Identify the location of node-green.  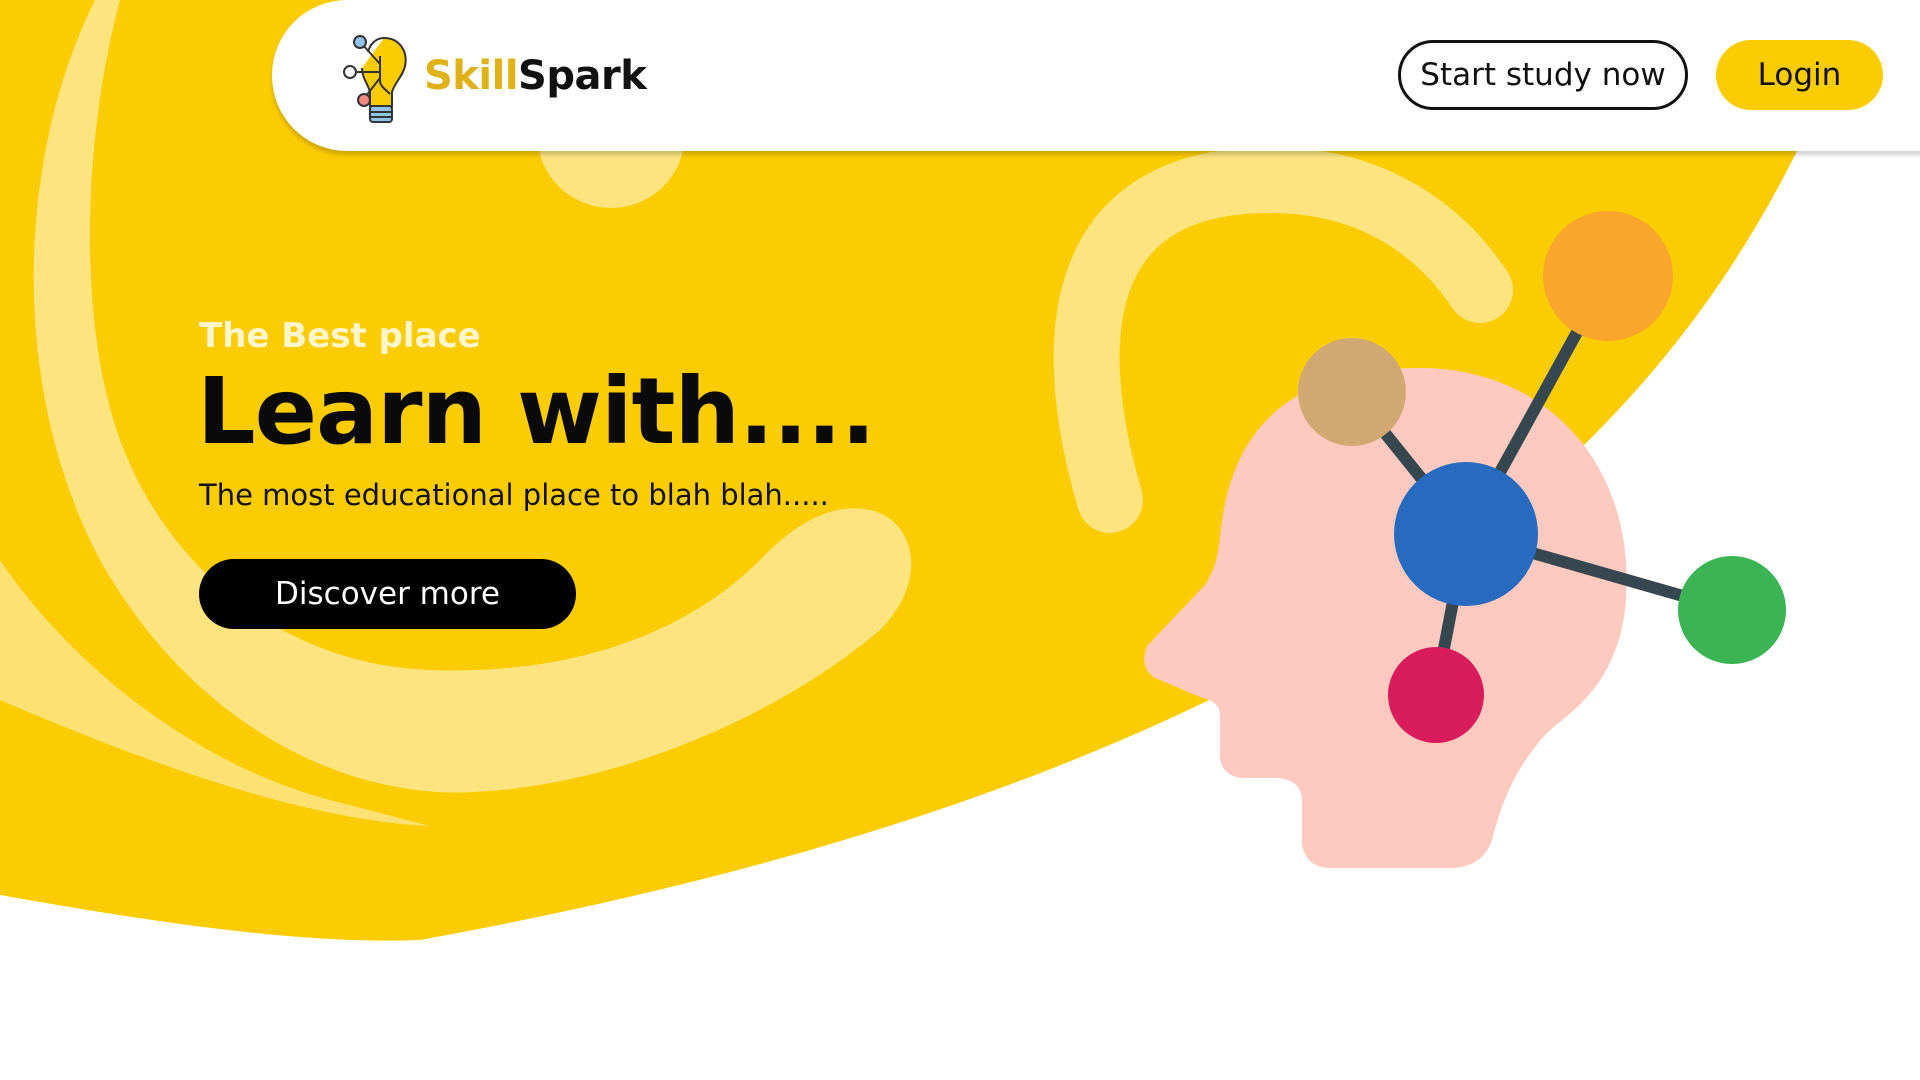
(1732, 610).